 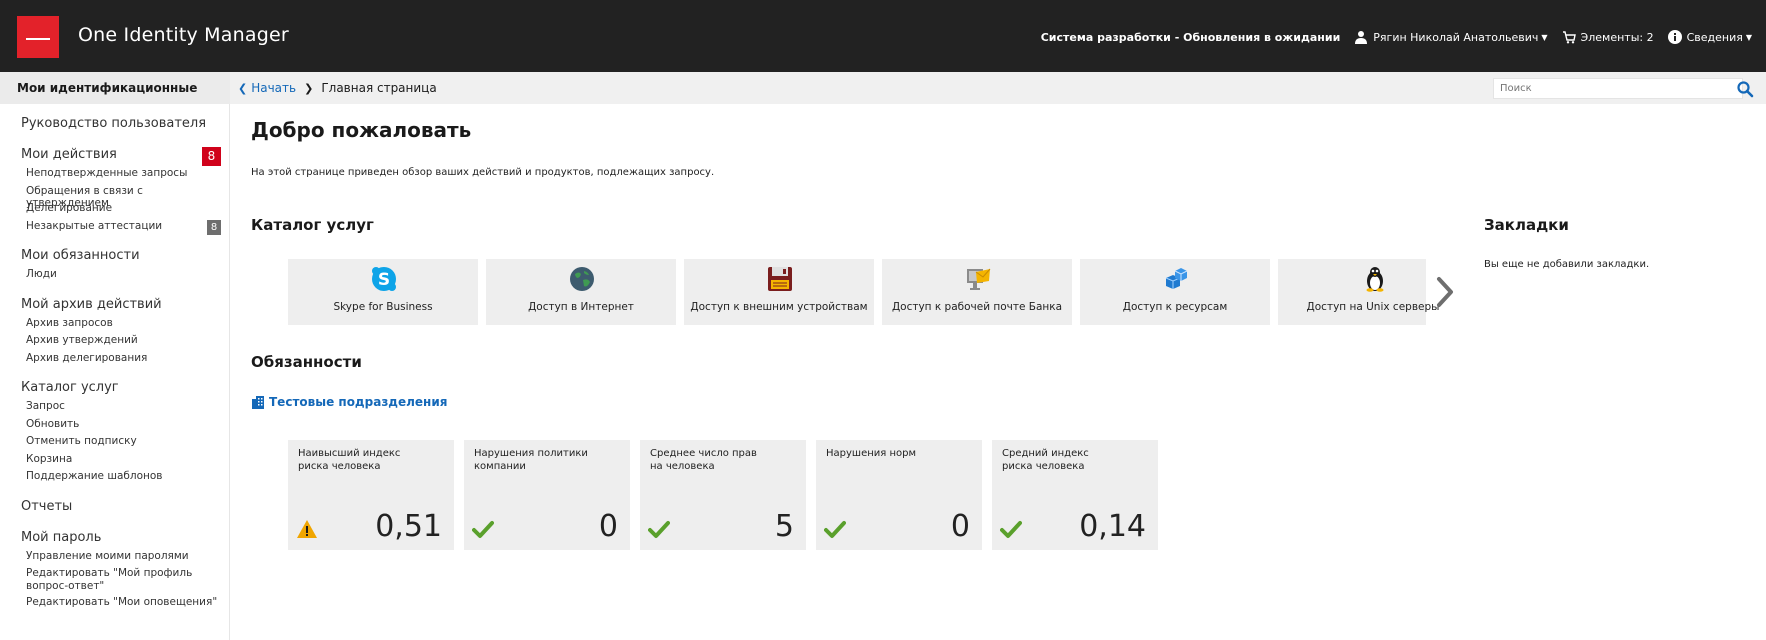 I want to click on tile-label: Доступ к ресурсам, so click(x=1175, y=307).